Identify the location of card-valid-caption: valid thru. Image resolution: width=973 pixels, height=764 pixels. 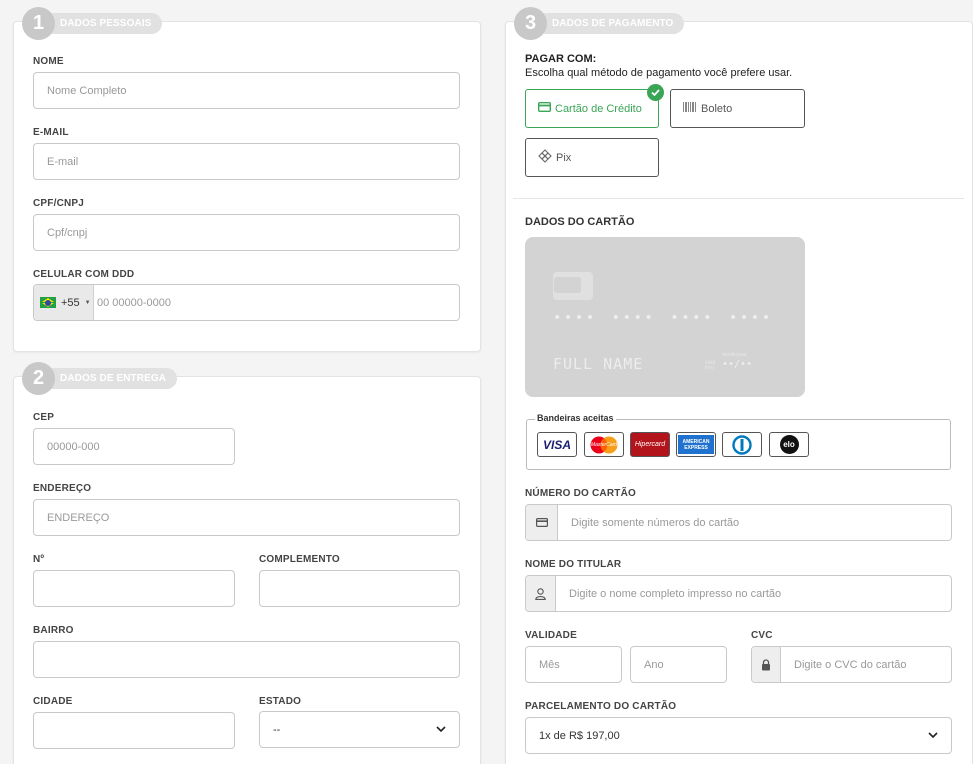
(710, 365).